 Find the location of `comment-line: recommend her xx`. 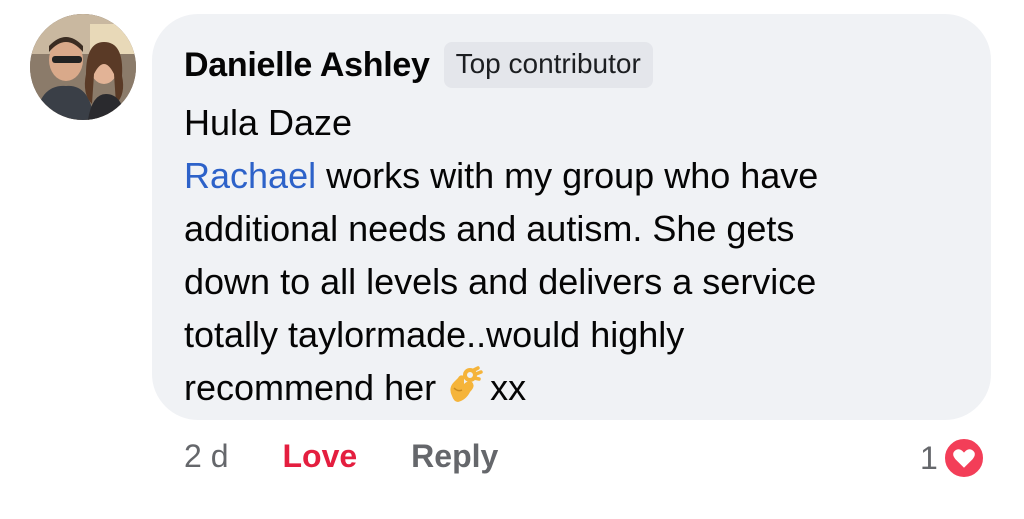

comment-line: recommend her xx is located at coordinates (355, 387).